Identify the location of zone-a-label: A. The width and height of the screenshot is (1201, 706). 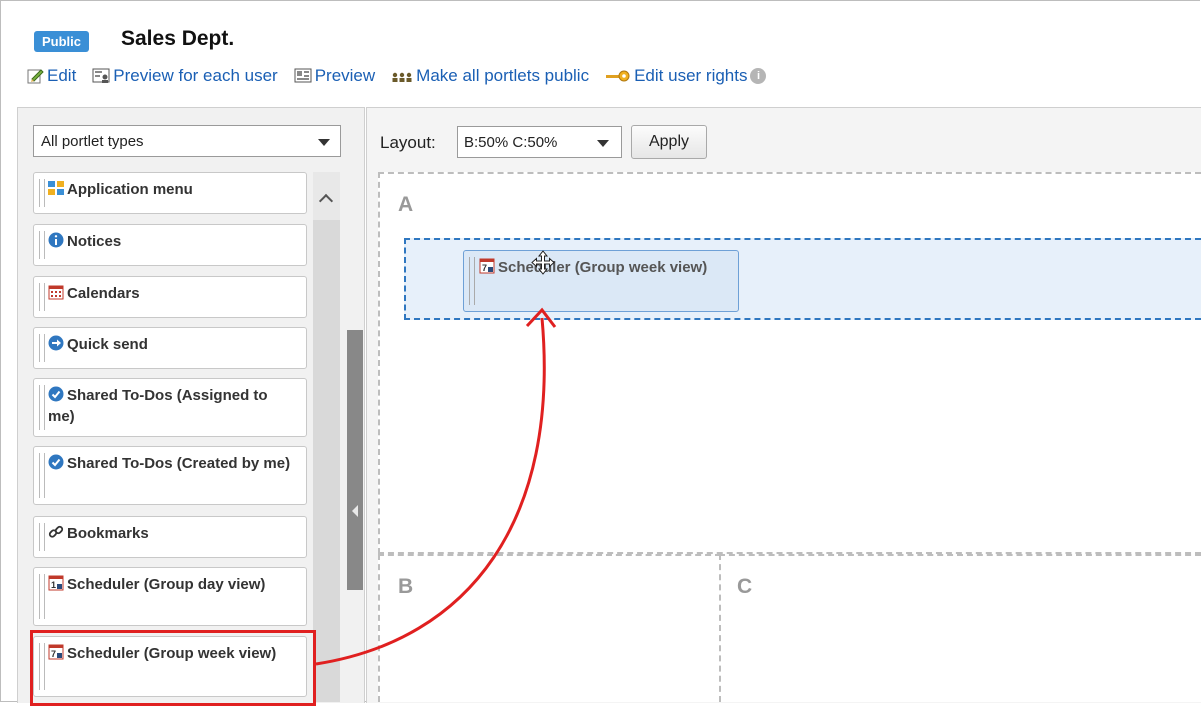
(406, 204).